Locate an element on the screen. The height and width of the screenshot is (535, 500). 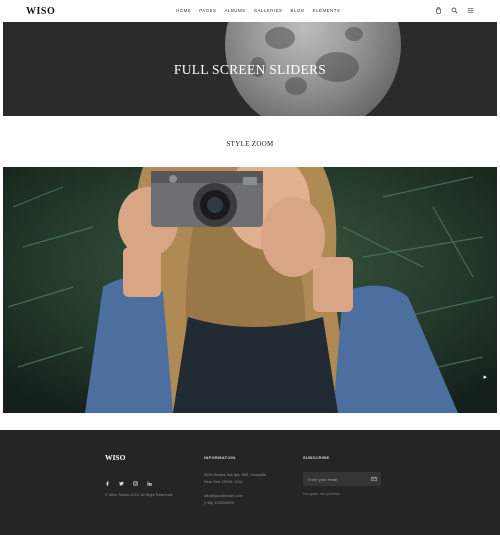
header-icons is located at coordinates (454, 10).